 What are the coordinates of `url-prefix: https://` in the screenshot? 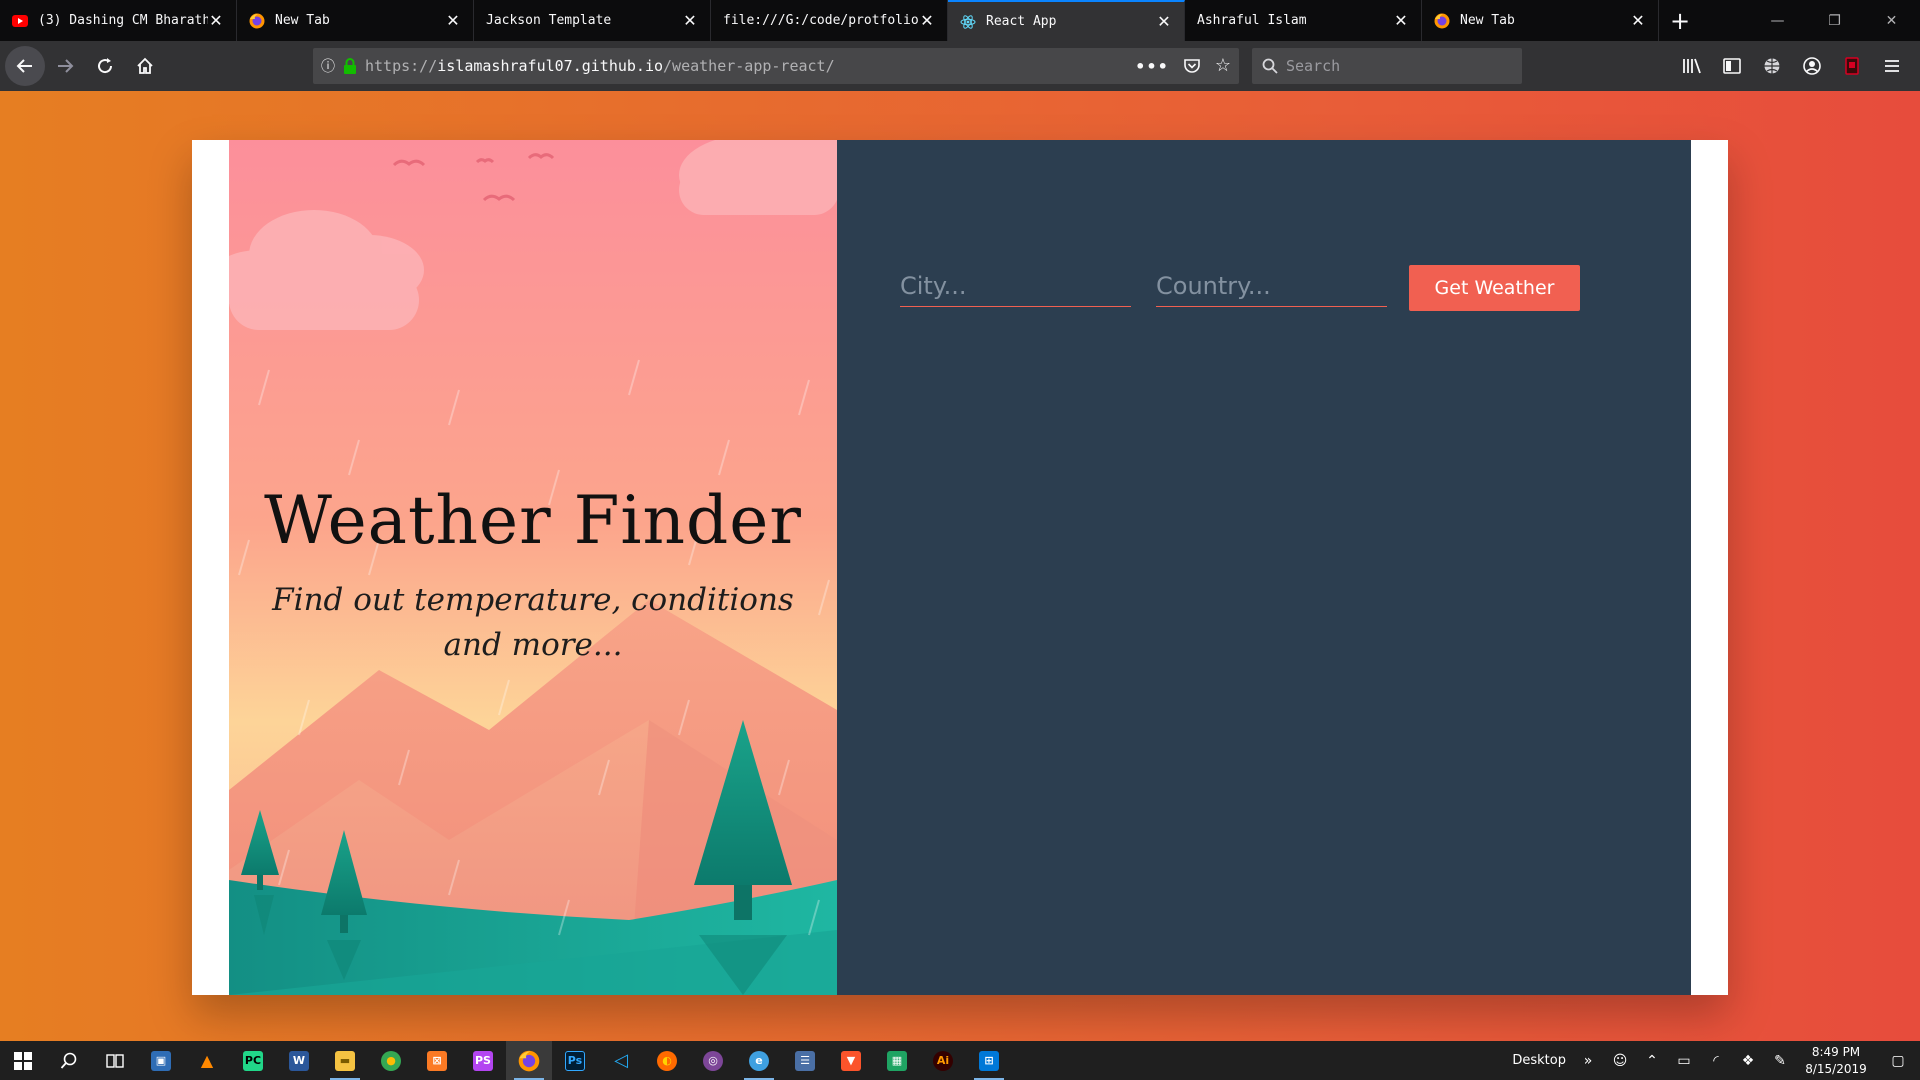 It's located at (401, 66).